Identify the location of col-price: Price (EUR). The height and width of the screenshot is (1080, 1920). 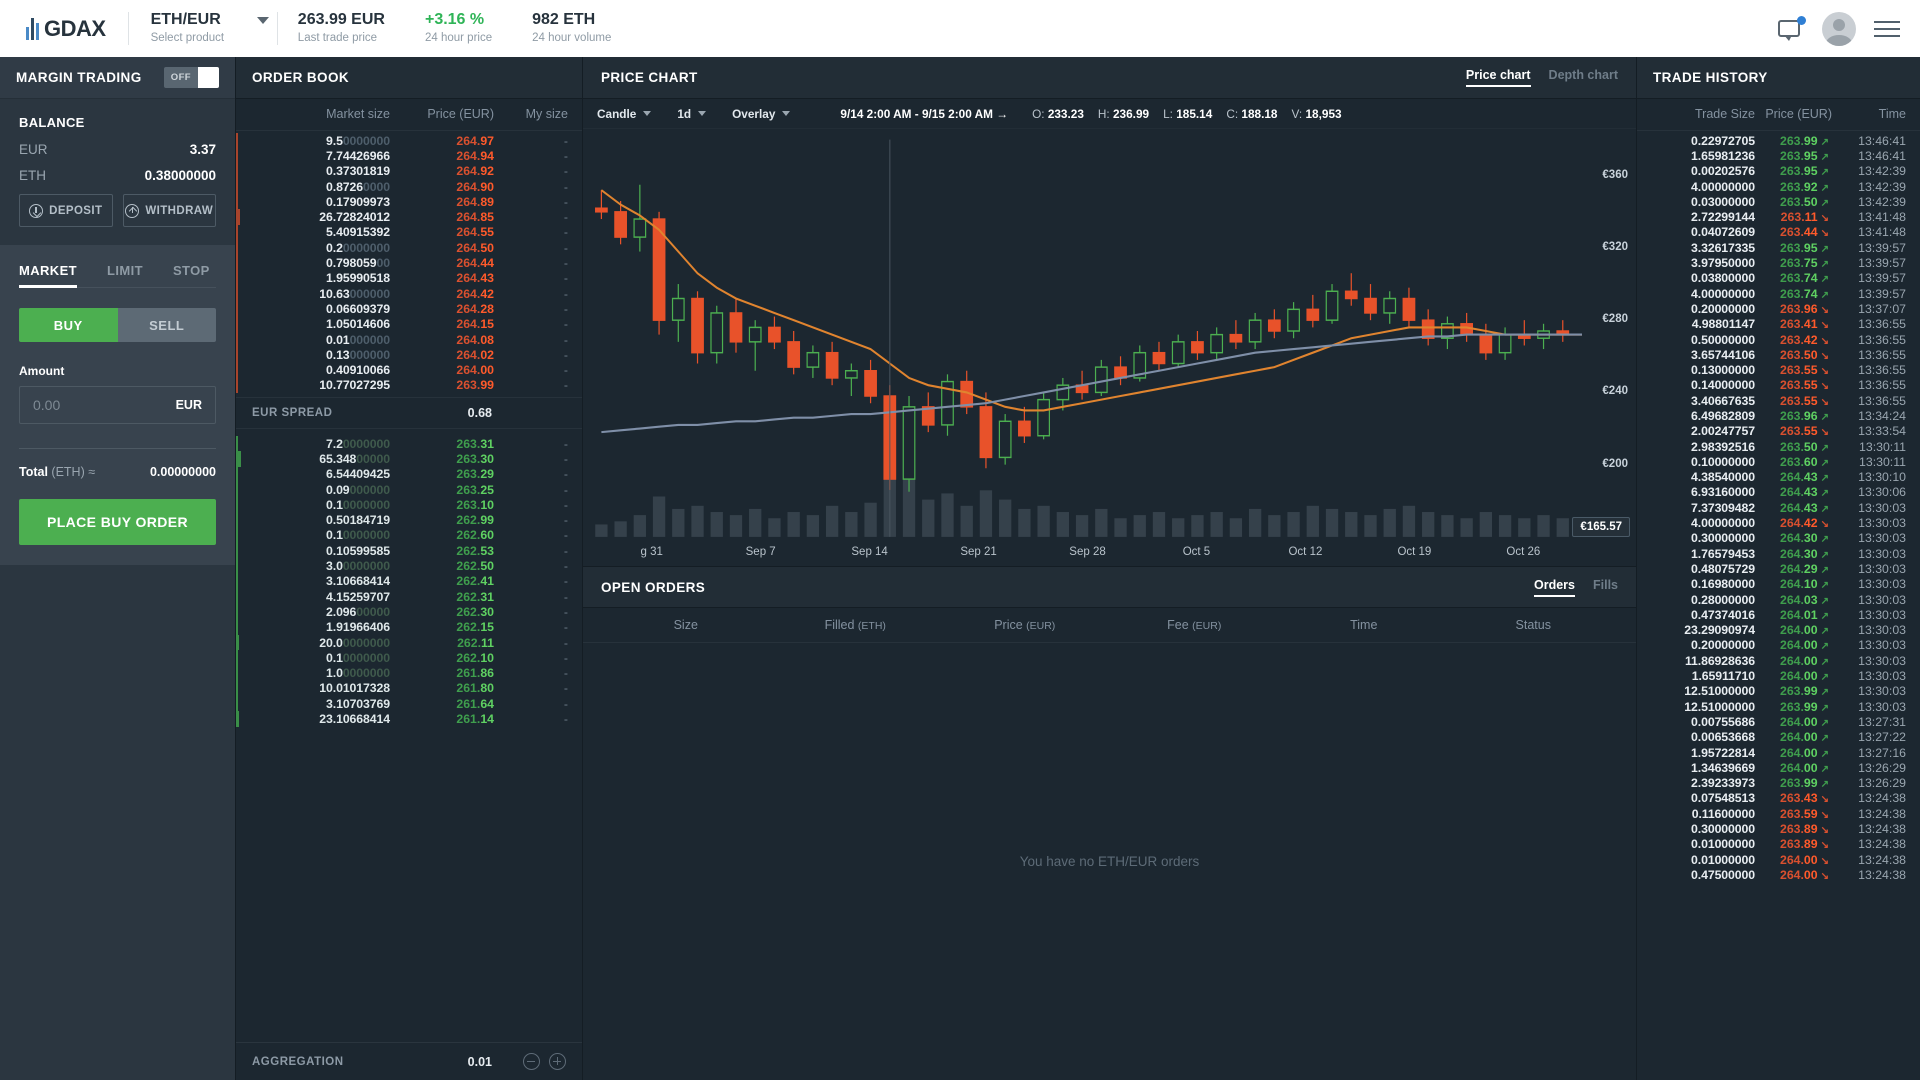
(1798, 114).